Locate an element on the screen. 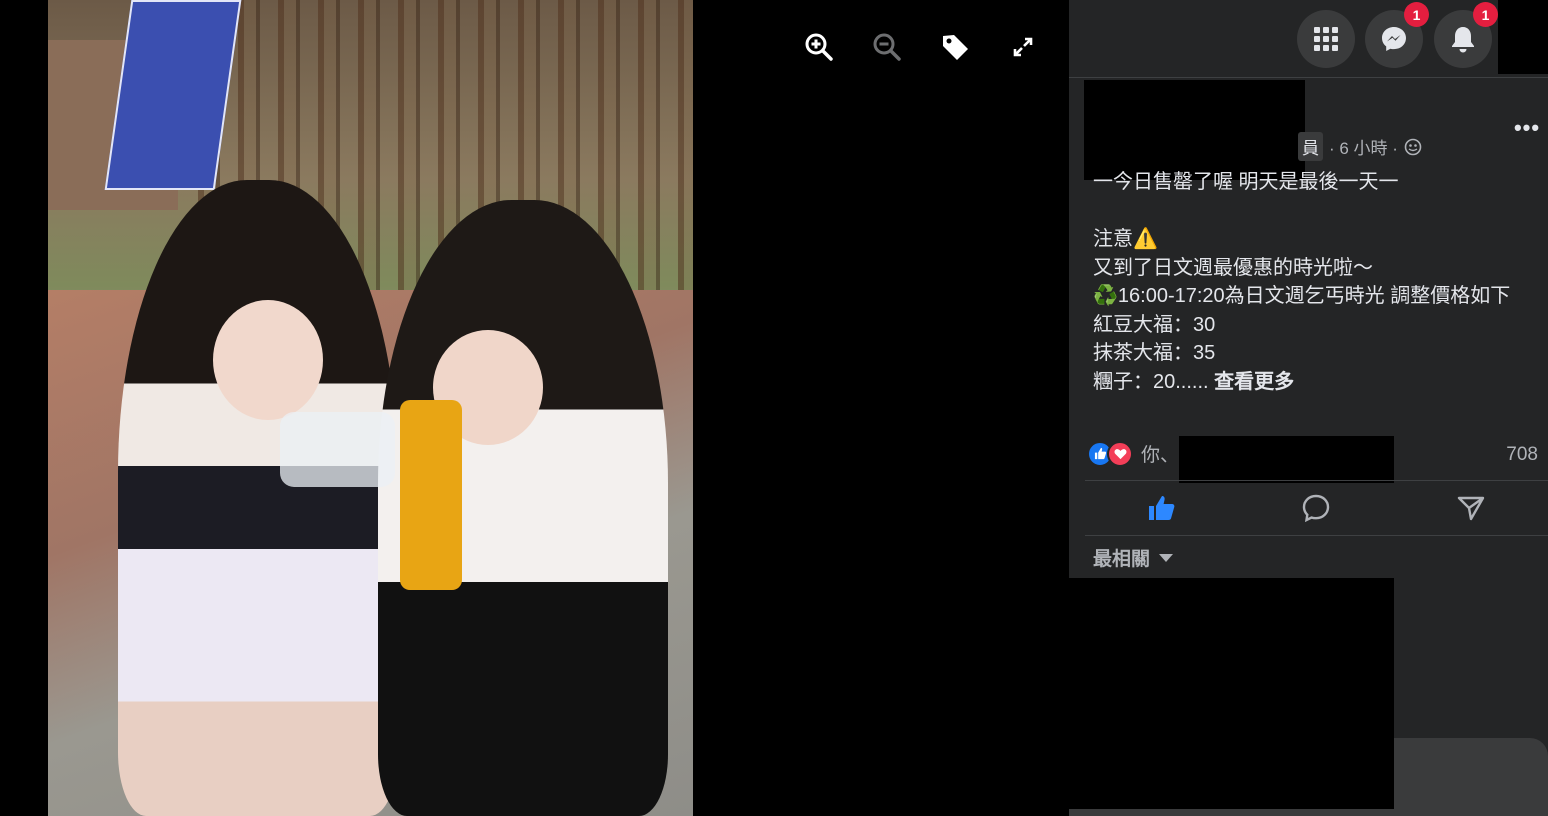 The height and width of the screenshot is (816, 1548). post-actions is located at coordinates (1316, 508).